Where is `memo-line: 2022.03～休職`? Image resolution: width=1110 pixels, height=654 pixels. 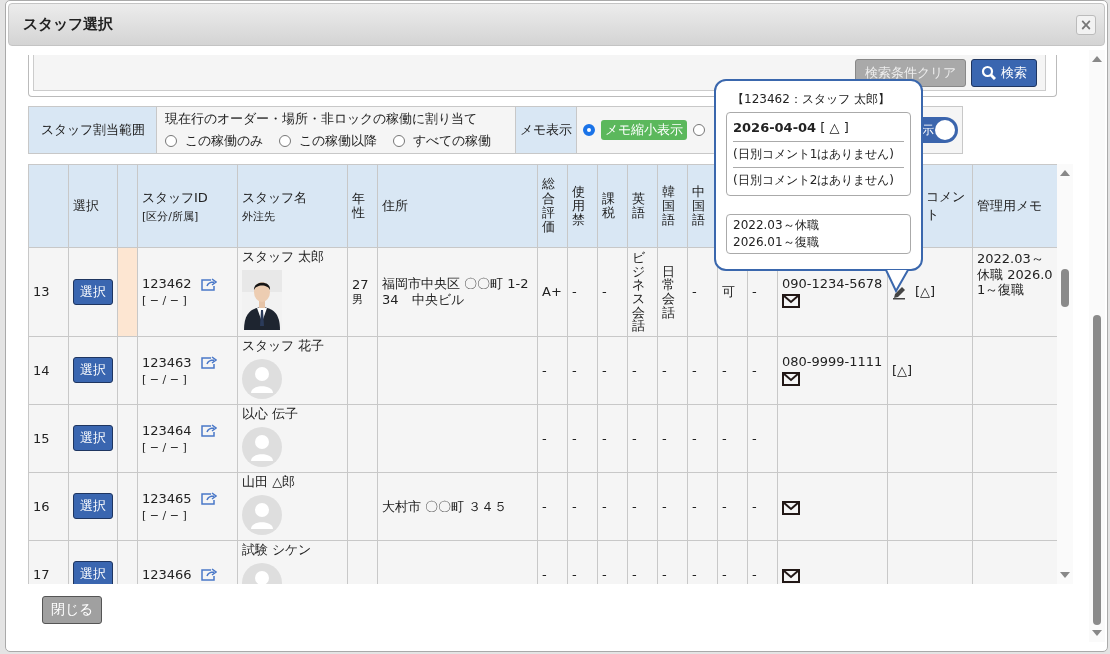
memo-line: 2022.03～休職 is located at coordinates (776, 225).